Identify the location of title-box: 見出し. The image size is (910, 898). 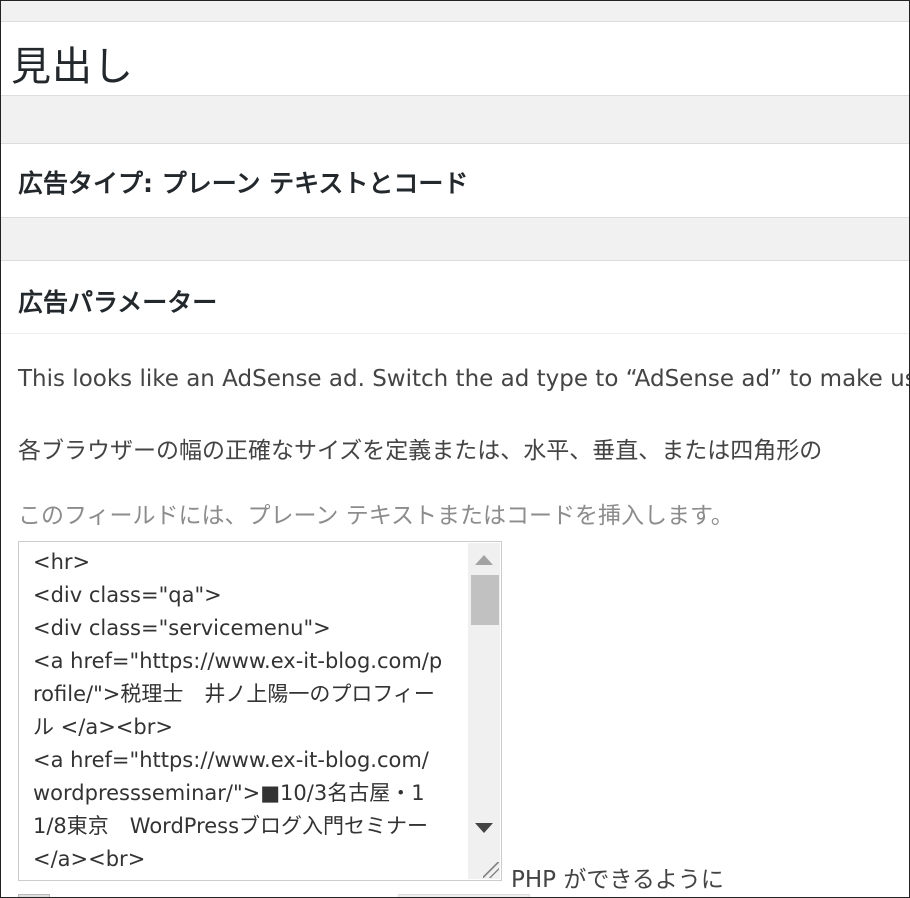
(455, 59).